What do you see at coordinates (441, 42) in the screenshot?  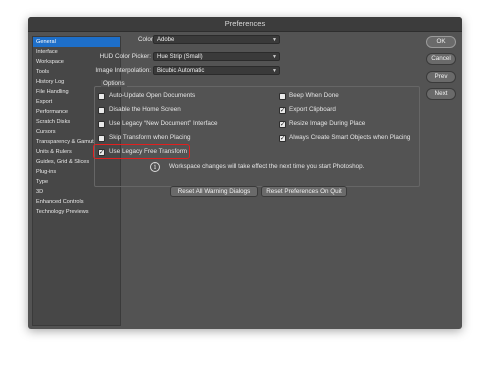 I see `ok-button: OK` at bounding box center [441, 42].